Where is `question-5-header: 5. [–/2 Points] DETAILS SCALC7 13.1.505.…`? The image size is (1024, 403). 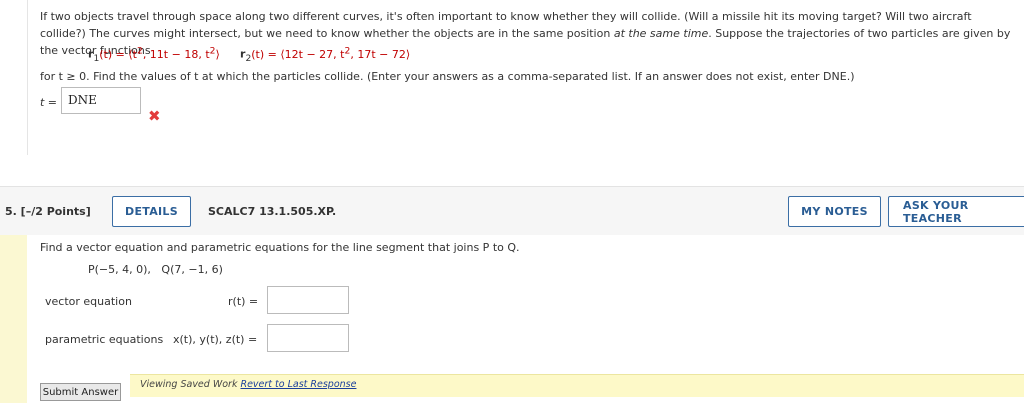 question-5-header: 5. [–/2 Points] DETAILS SCALC7 13.1.505.… is located at coordinates (512, 211).